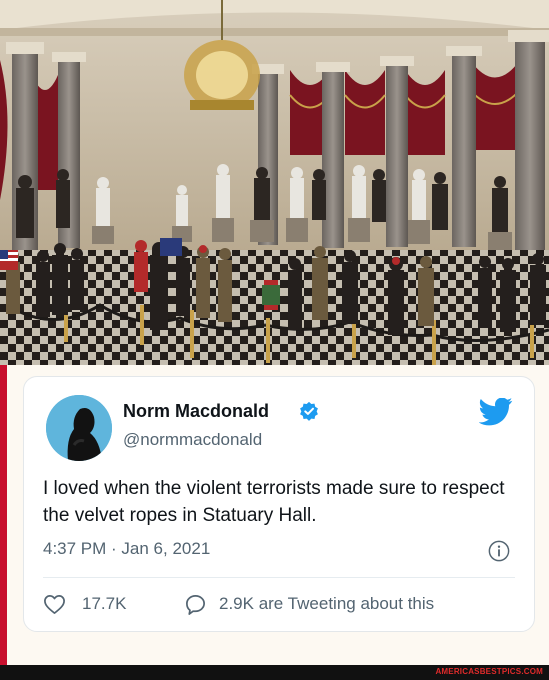 The width and height of the screenshot is (549, 680). I want to click on heart-icon, so click(54, 604).